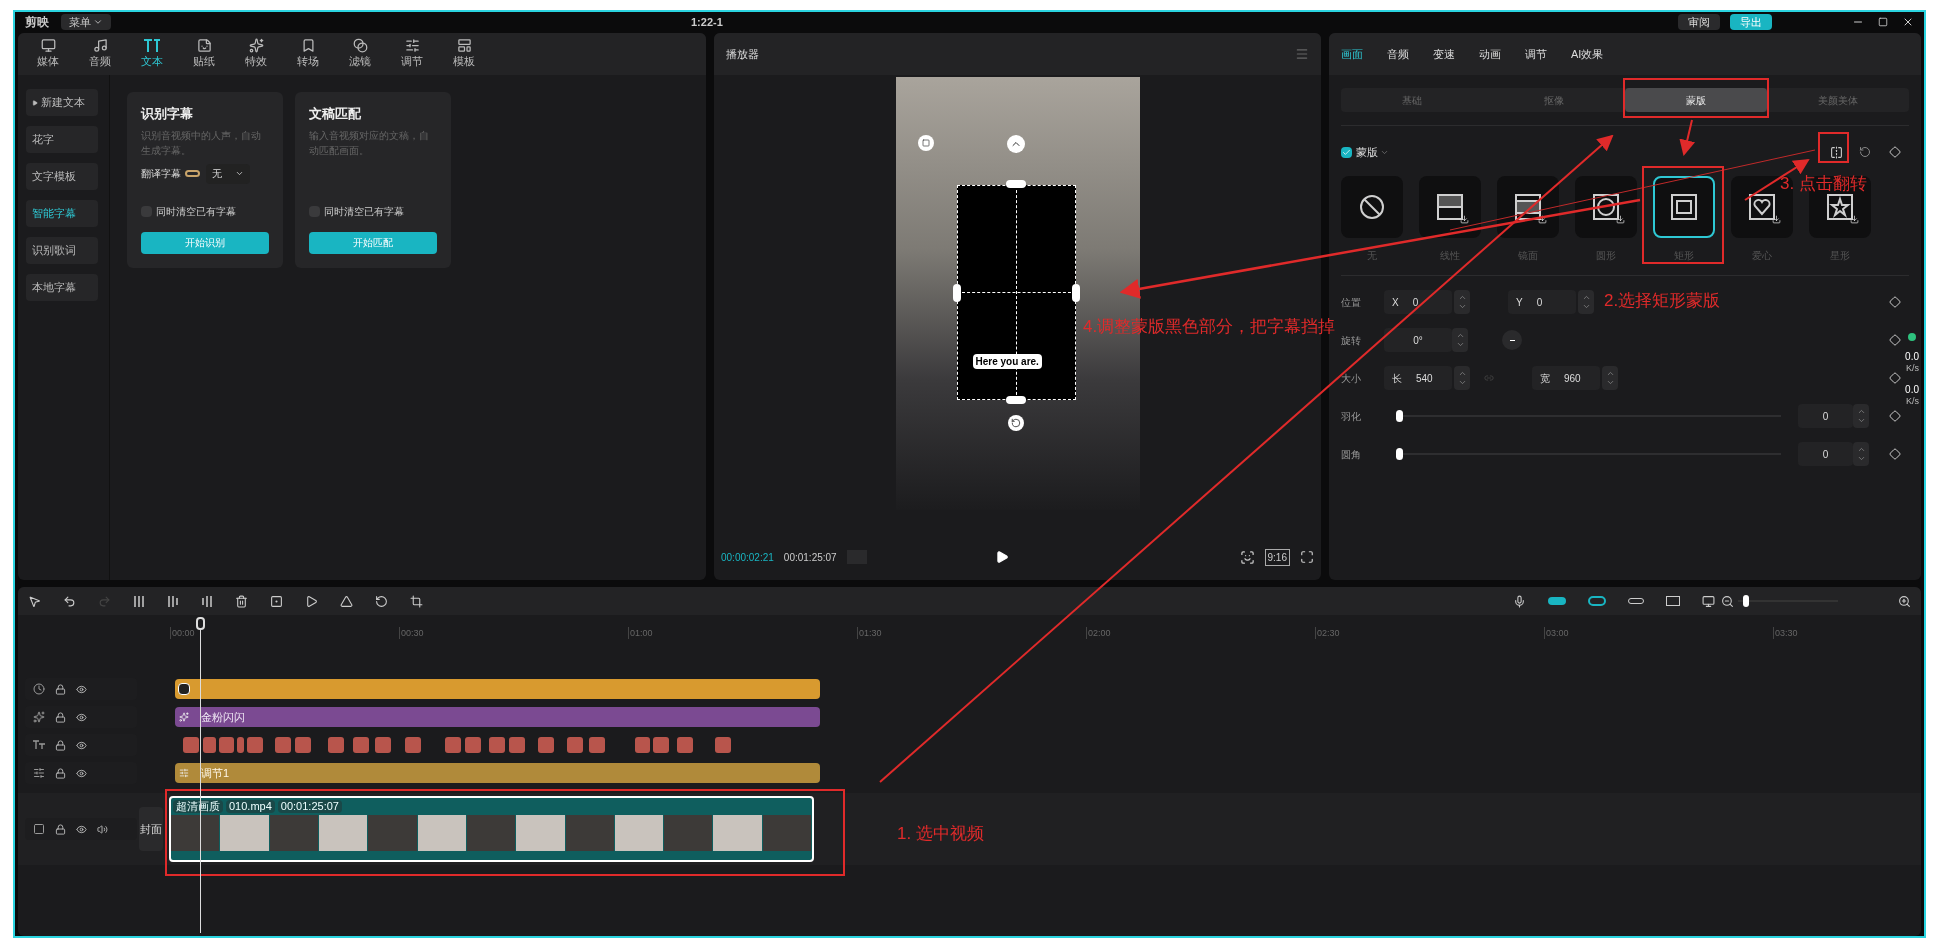  Describe the element at coordinates (1825, 454) in the screenshot. I see `number-field: 0` at that location.